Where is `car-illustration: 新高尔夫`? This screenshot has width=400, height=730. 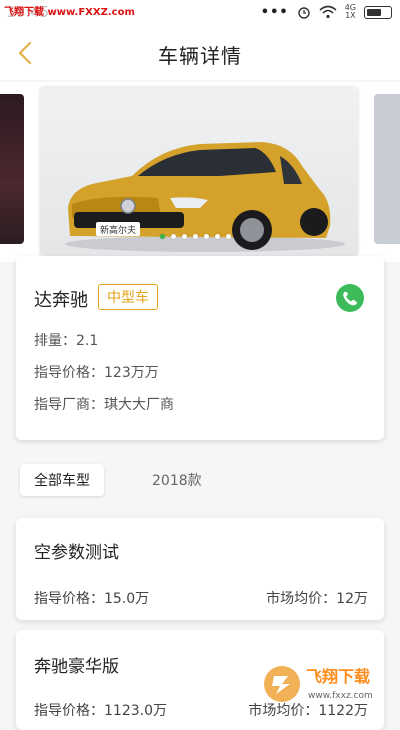
car-illustration: 新高尔夫 is located at coordinates (205, 197).